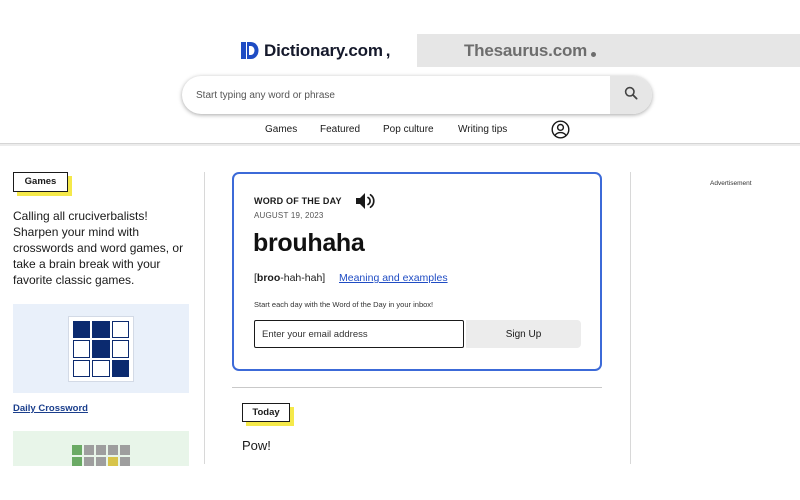 This screenshot has width=800, height=500. What do you see at coordinates (526, 50) in the screenshot?
I see `thesaurus-logo-text: Thesaurus.com` at bounding box center [526, 50].